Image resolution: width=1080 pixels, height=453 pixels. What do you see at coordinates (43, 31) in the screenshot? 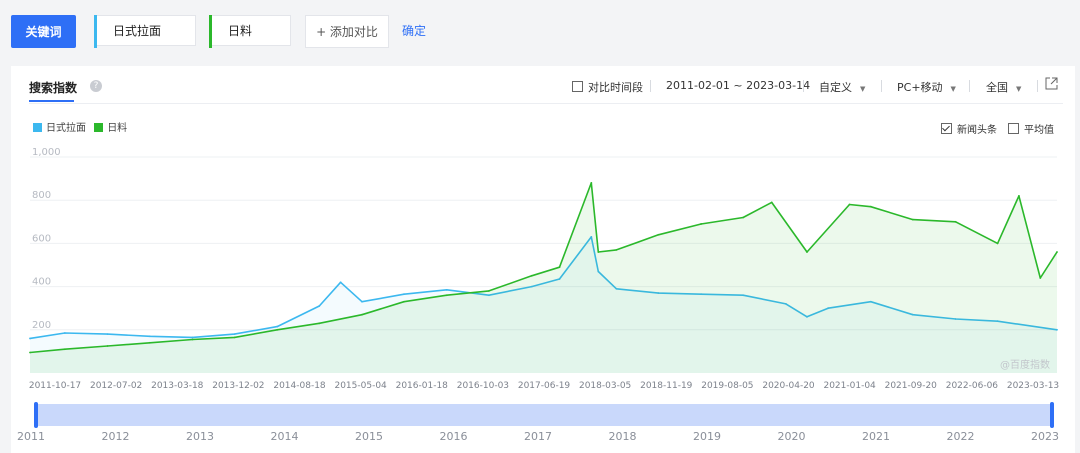
I see `keyword-button: 关键词` at bounding box center [43, 31].